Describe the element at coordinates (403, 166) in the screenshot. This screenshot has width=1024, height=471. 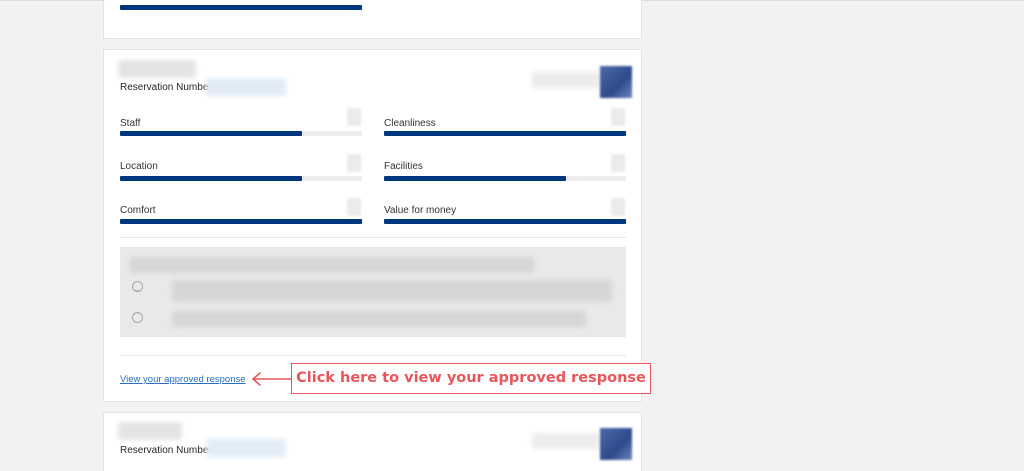
I see `rating-label: Facilities` at that location.